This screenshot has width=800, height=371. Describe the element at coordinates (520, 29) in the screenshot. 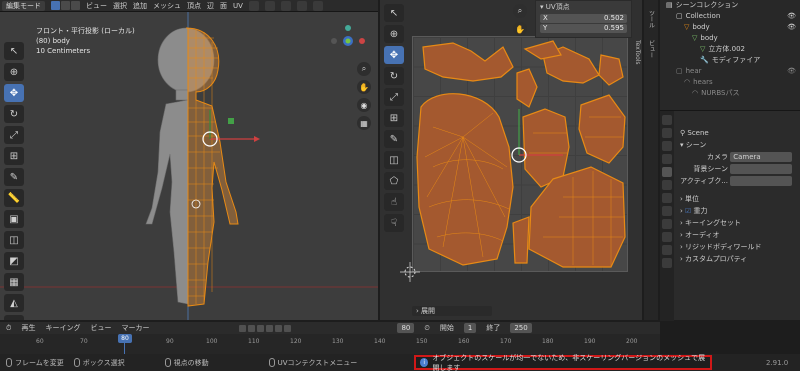

I see `uv-pan-button: ✋` at that location.